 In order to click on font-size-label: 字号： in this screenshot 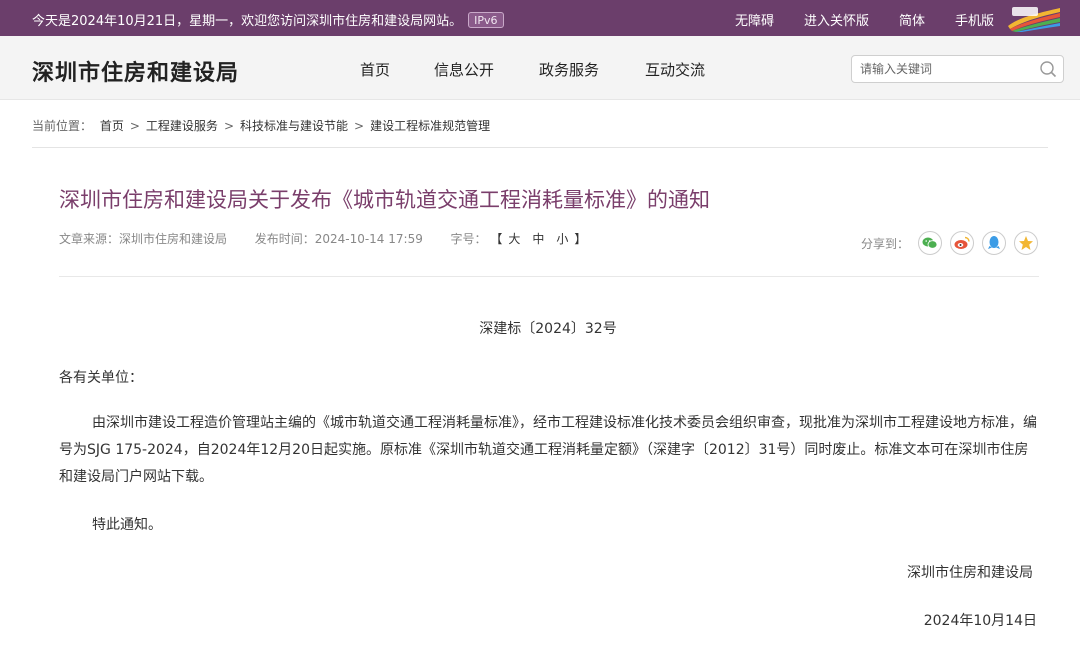, I will do `click(468, 239)`.